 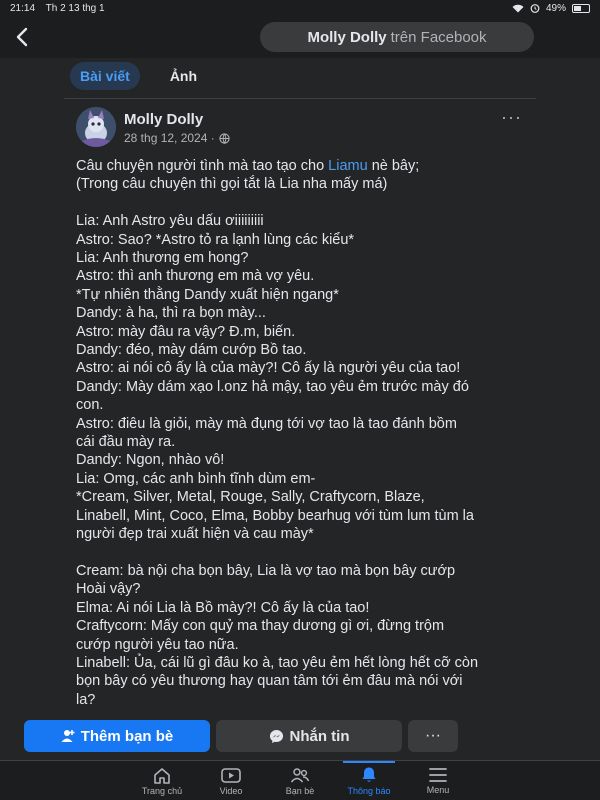 What do you see at coordinates (162, 790) in the screenshot?
I see `nav-home-label: Trang chủ` at bounding box center [162, 790].